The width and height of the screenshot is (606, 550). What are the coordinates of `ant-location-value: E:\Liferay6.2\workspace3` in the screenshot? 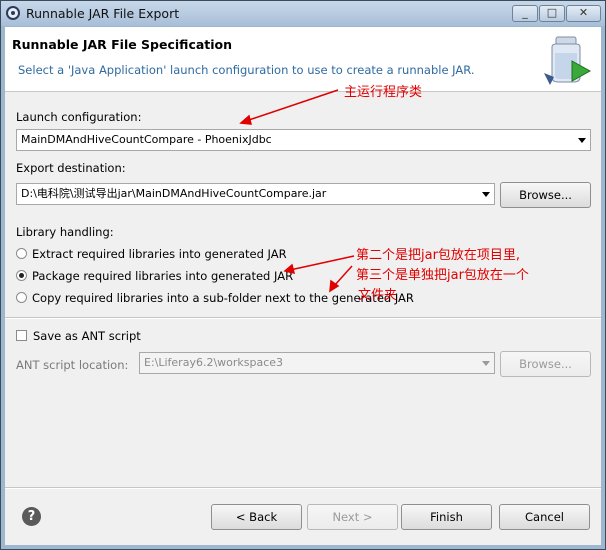 It's located at (214, 362).